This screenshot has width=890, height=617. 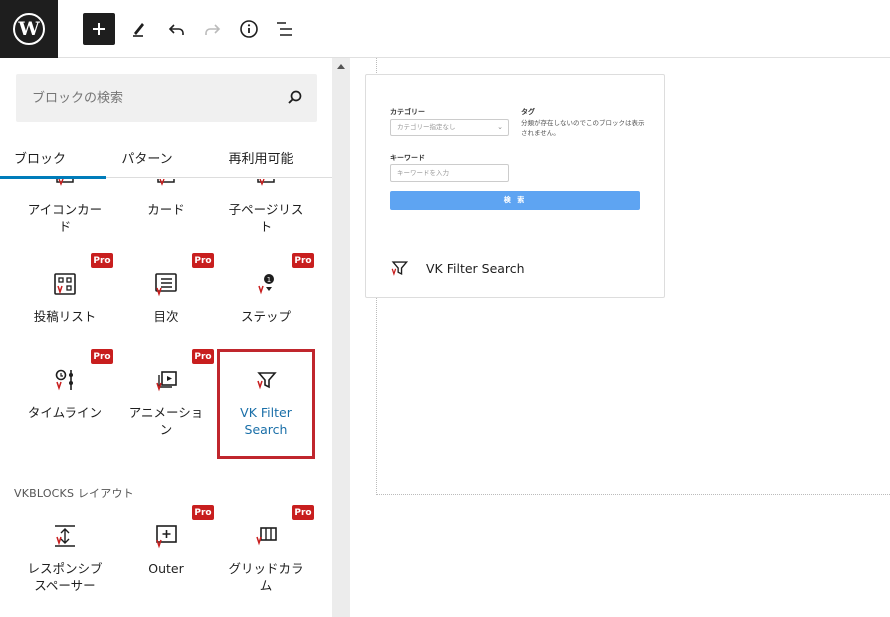 What do you see at coordinates (266, 558) in the screenshot?
I see `block-grid-column: グリッドカラム` at bounding box center [266, 558].